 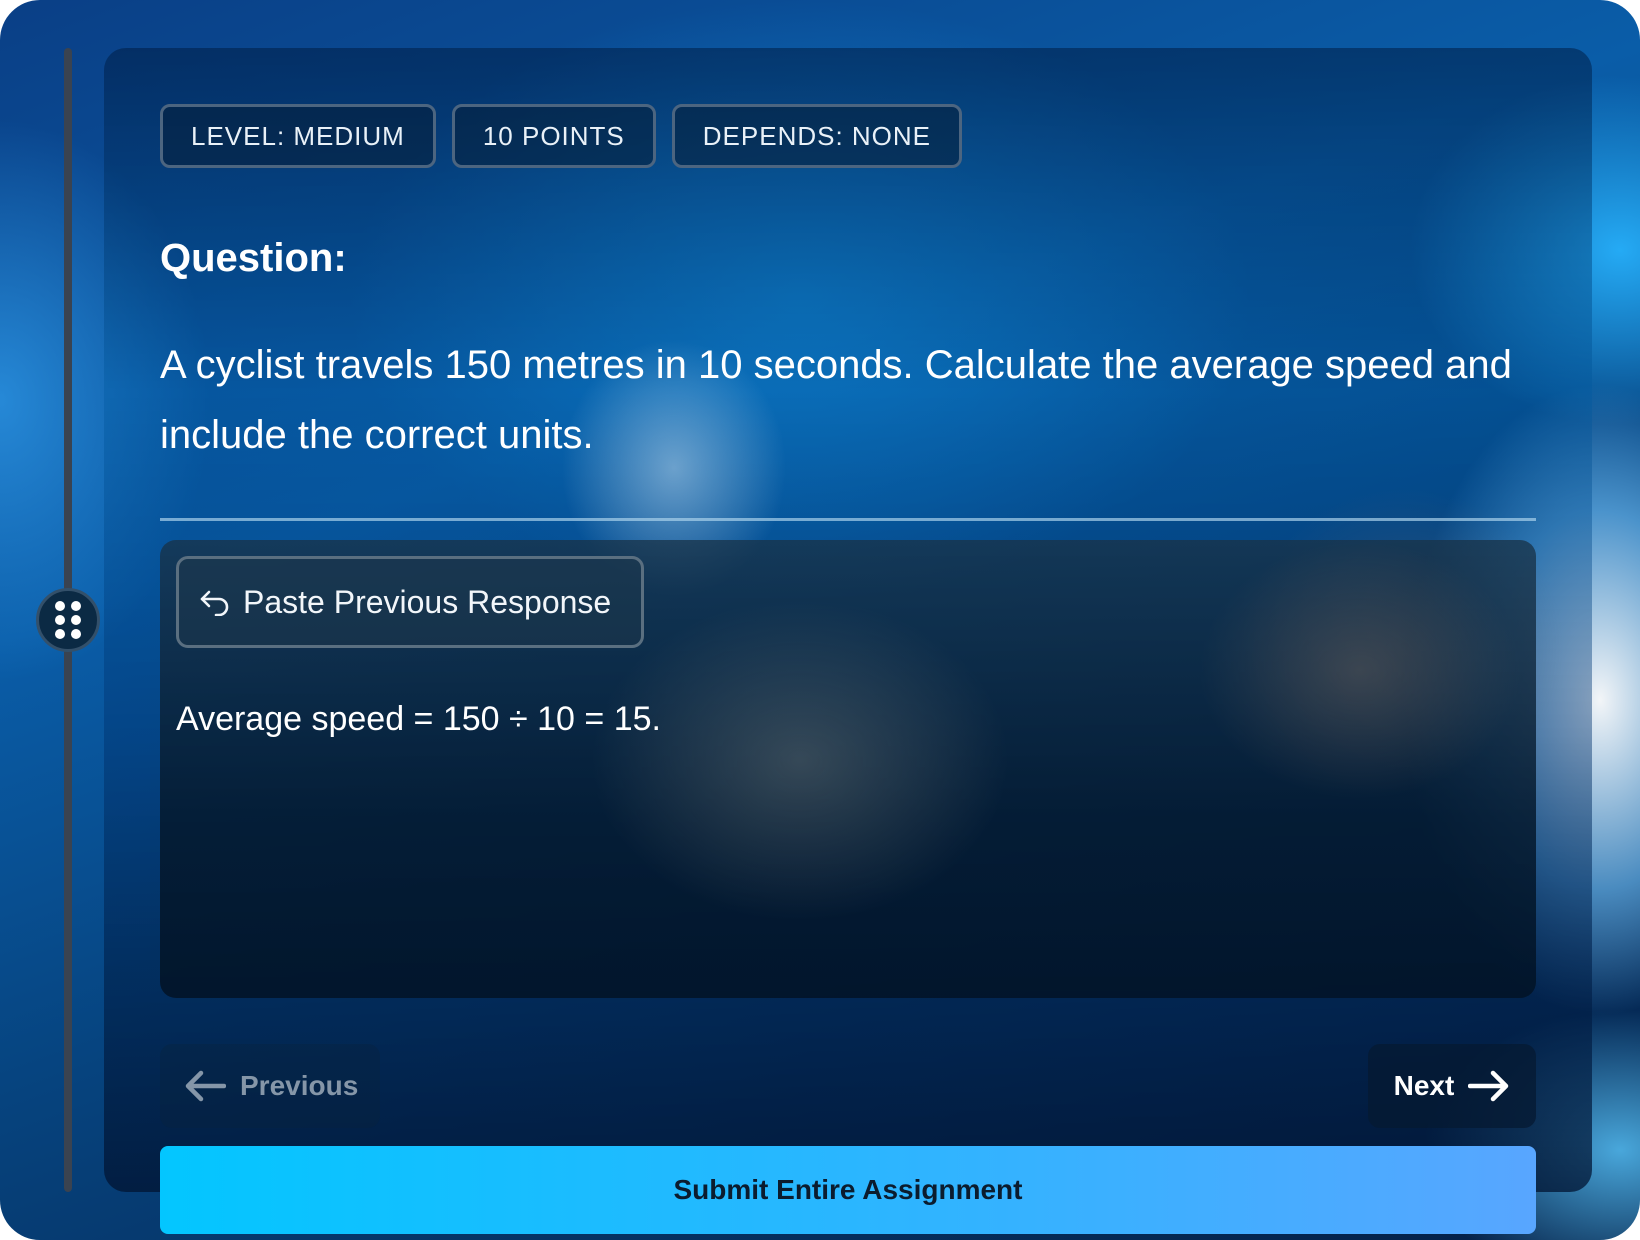 What do you see at coordinates (418, 719) in the screenshot?
I see `answer-text: Average speed = 150 ÷ 10 = 15.` at bounding box center [418, 719].